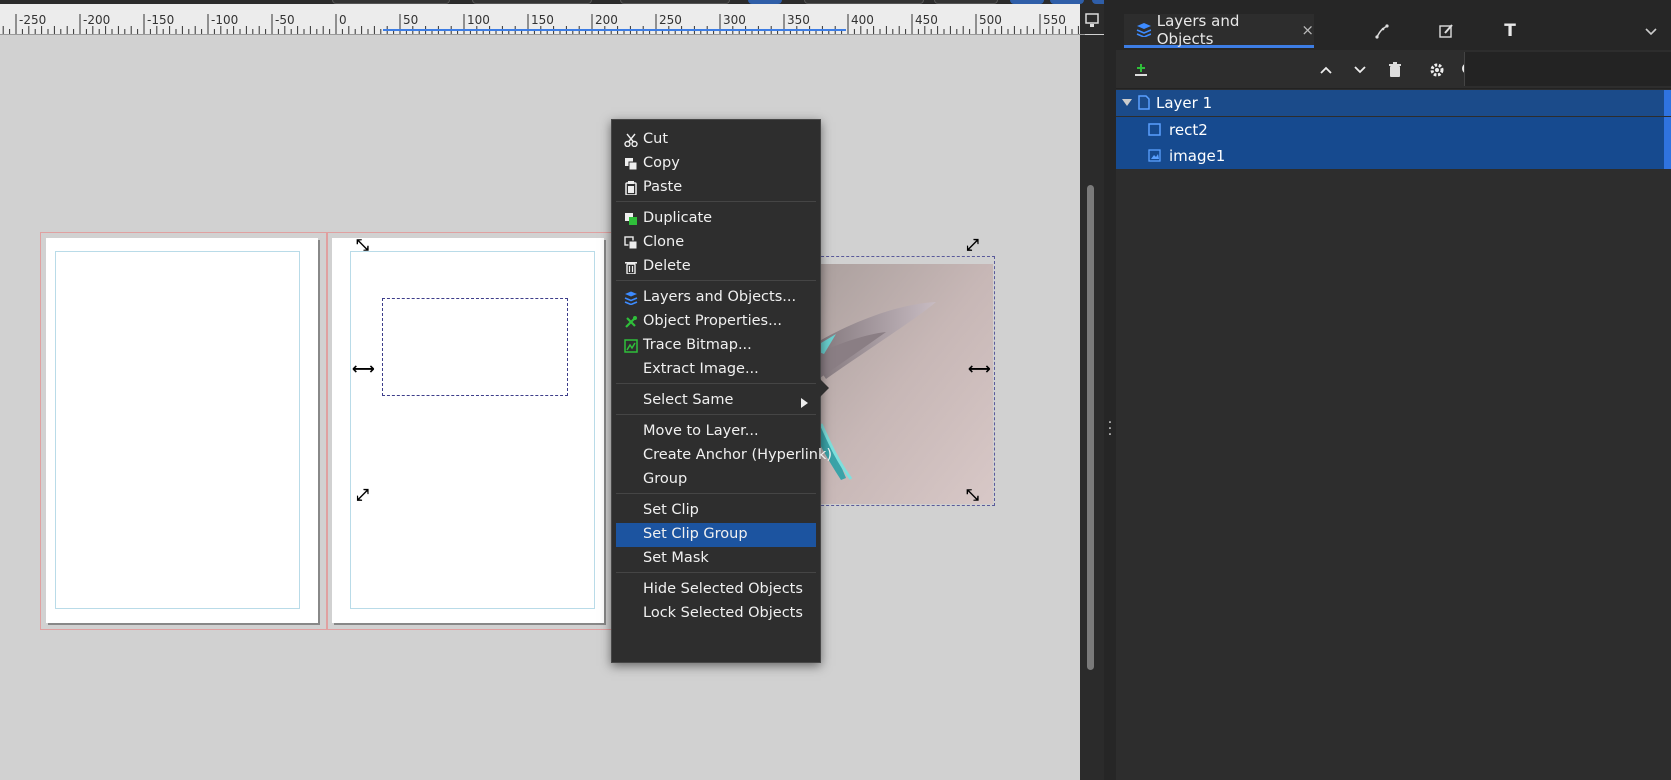 The image size is (1671, 780). I want to click on ruler-label: -100, so click(224, 20).